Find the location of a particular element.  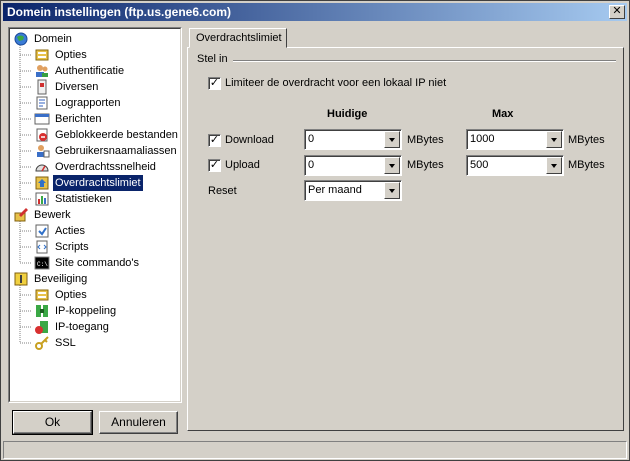

window-title: Domein instellingen (ftp.us.gene6.com) is located at coordinates (119, 12).